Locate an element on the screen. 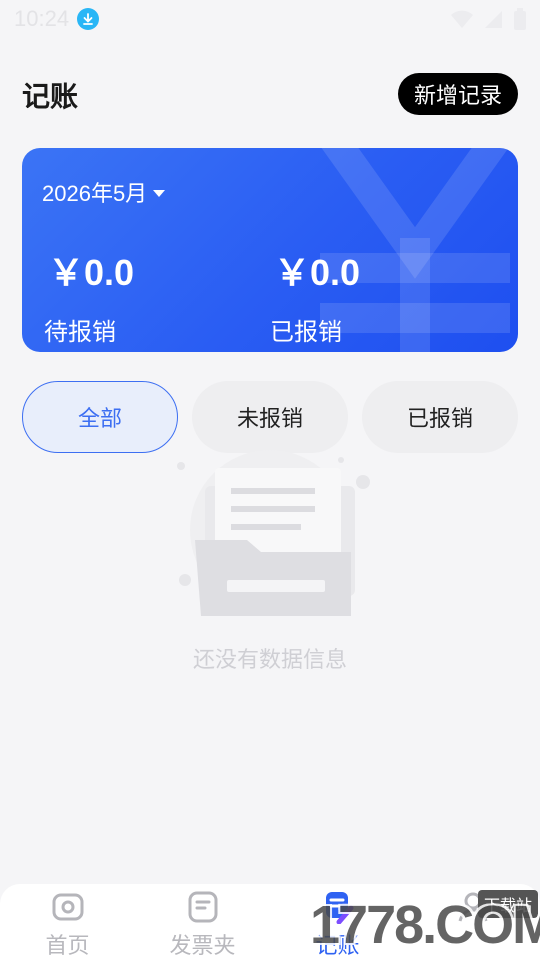  status-time: 10:24 is located at coordinates (42, 18).